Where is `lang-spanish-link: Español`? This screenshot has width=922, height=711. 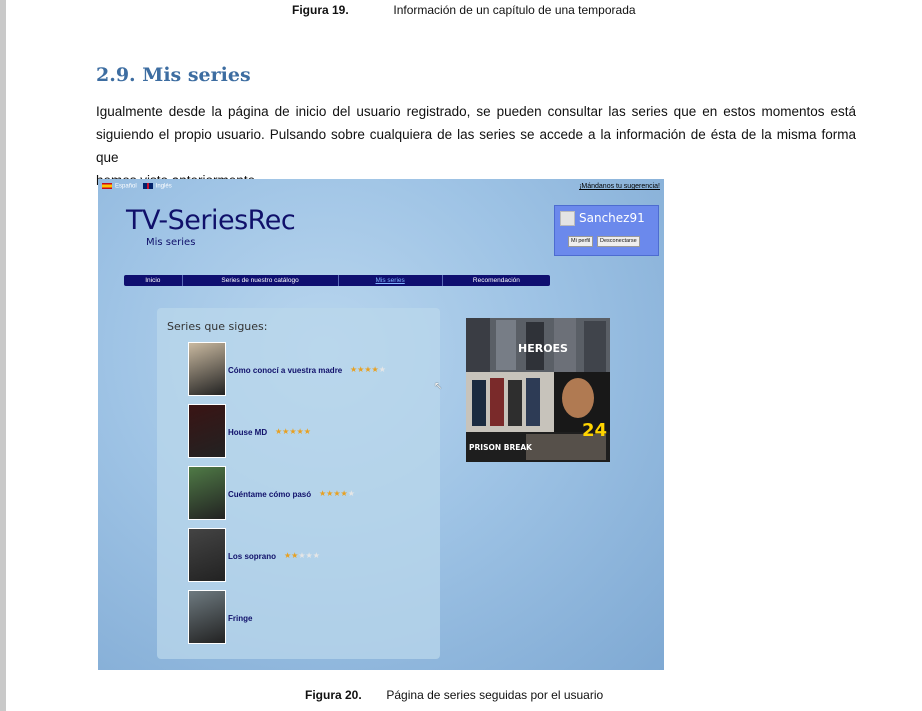 lang-spanish-link: Español is located at coordinates (119, 186).